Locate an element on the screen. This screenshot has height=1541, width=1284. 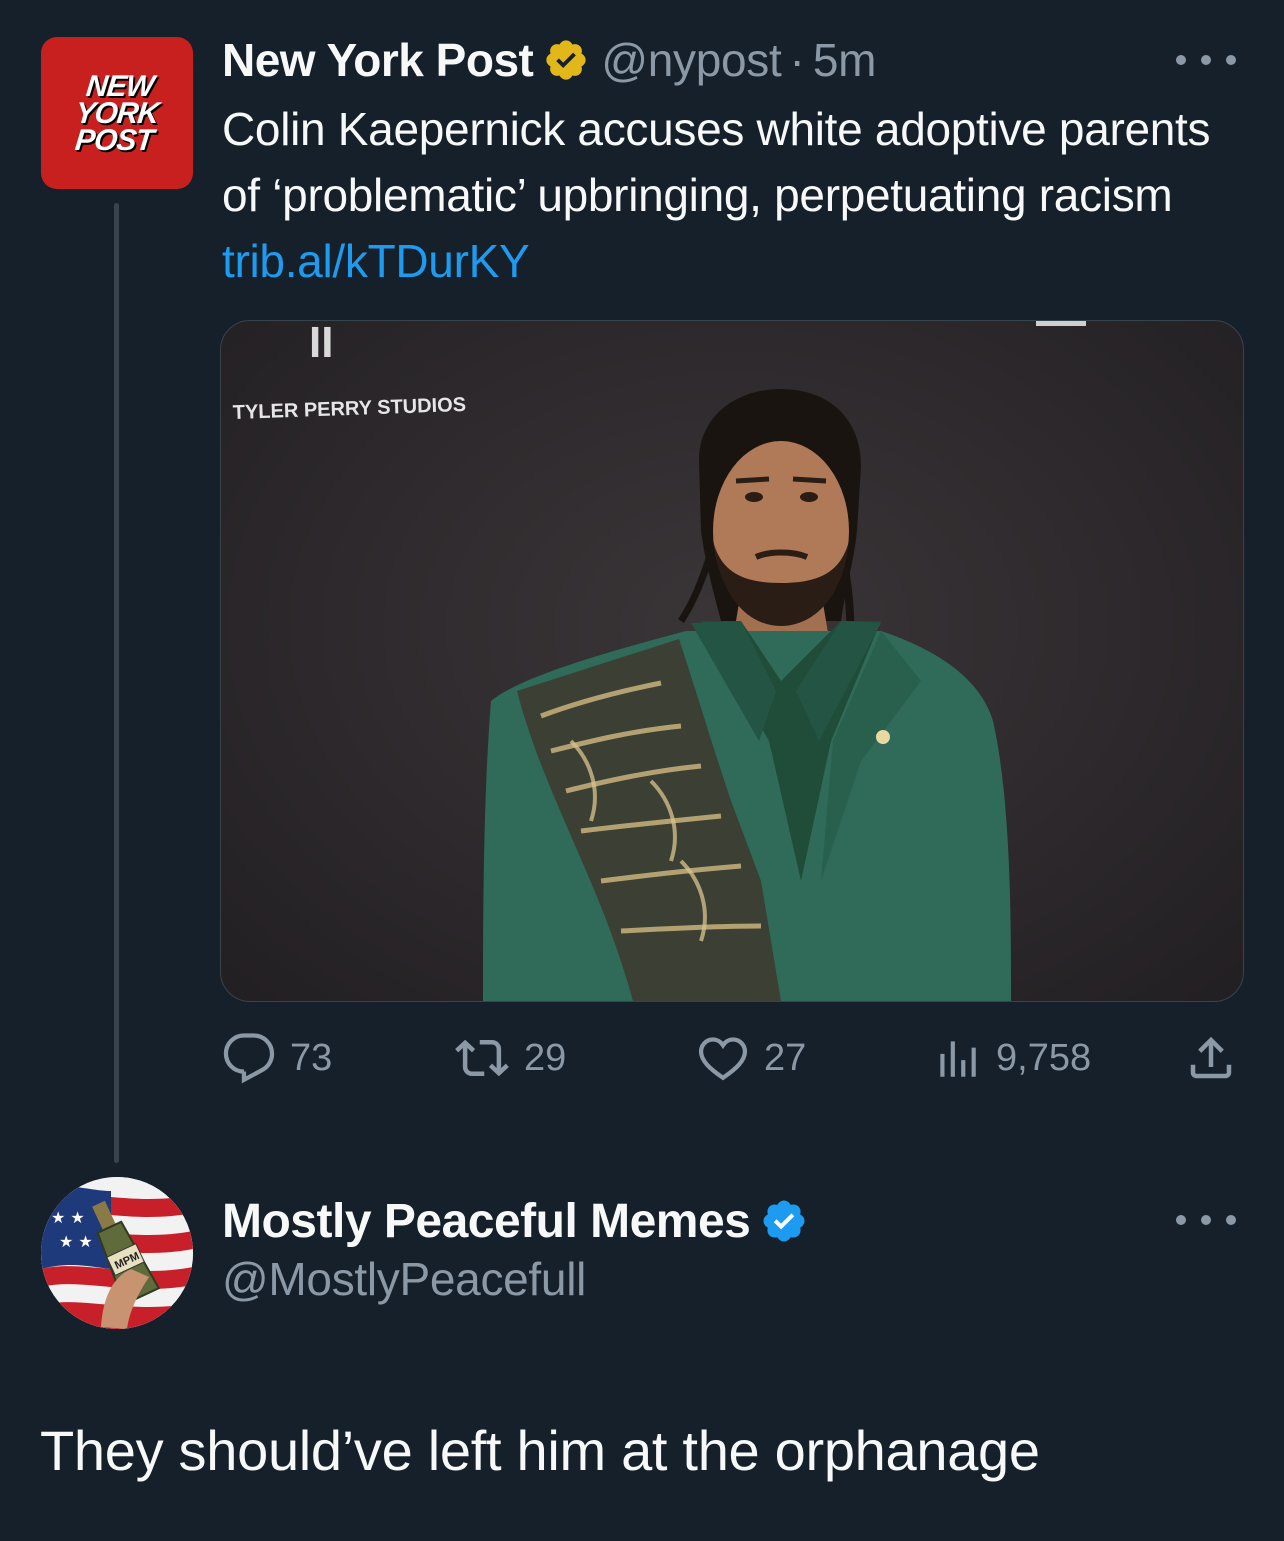
reply-more-options-button is located at coordinates (1206, 1220).